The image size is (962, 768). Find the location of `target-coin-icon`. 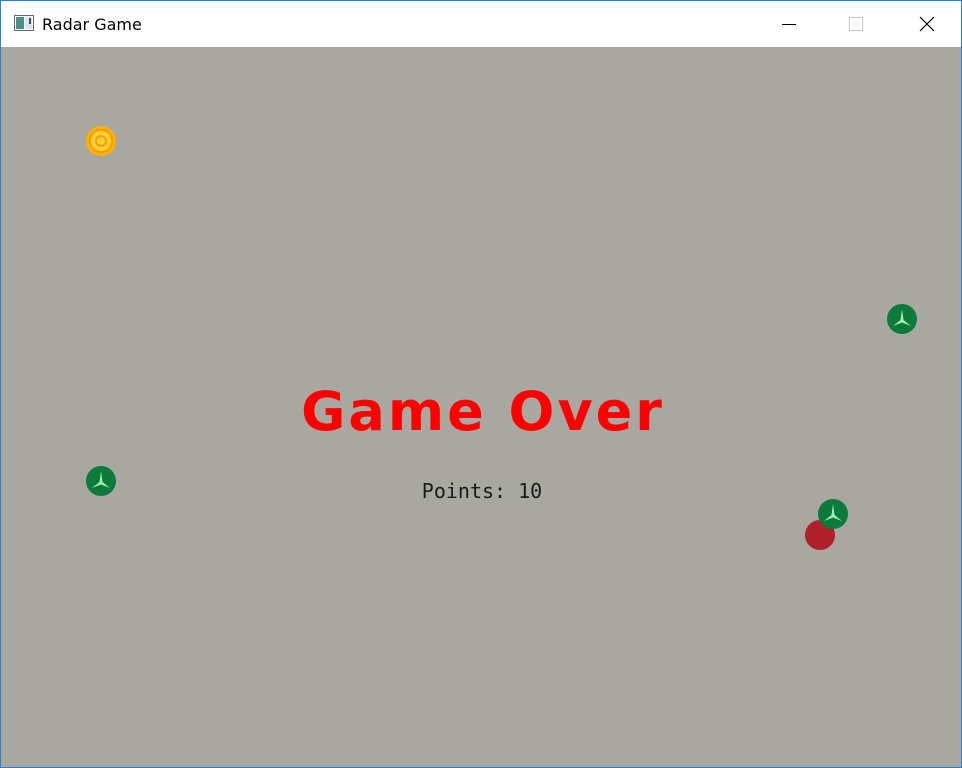

target-coin-icon is located at coordinates (101, 143).